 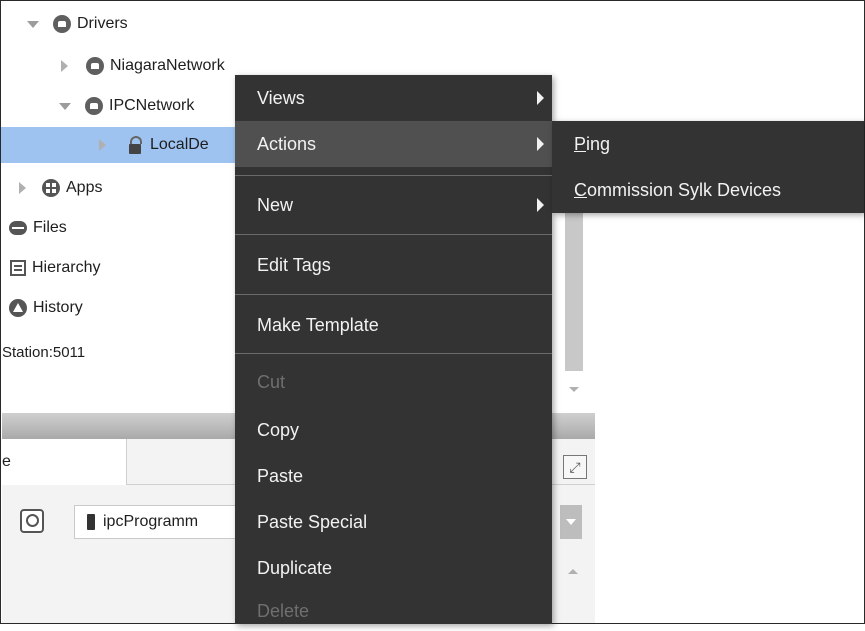 What do you see at coordinates (684, 189) in the screenshot?
I see `submenu-item-label: ommission Sylk Devices` at bounding box center [684, 189].